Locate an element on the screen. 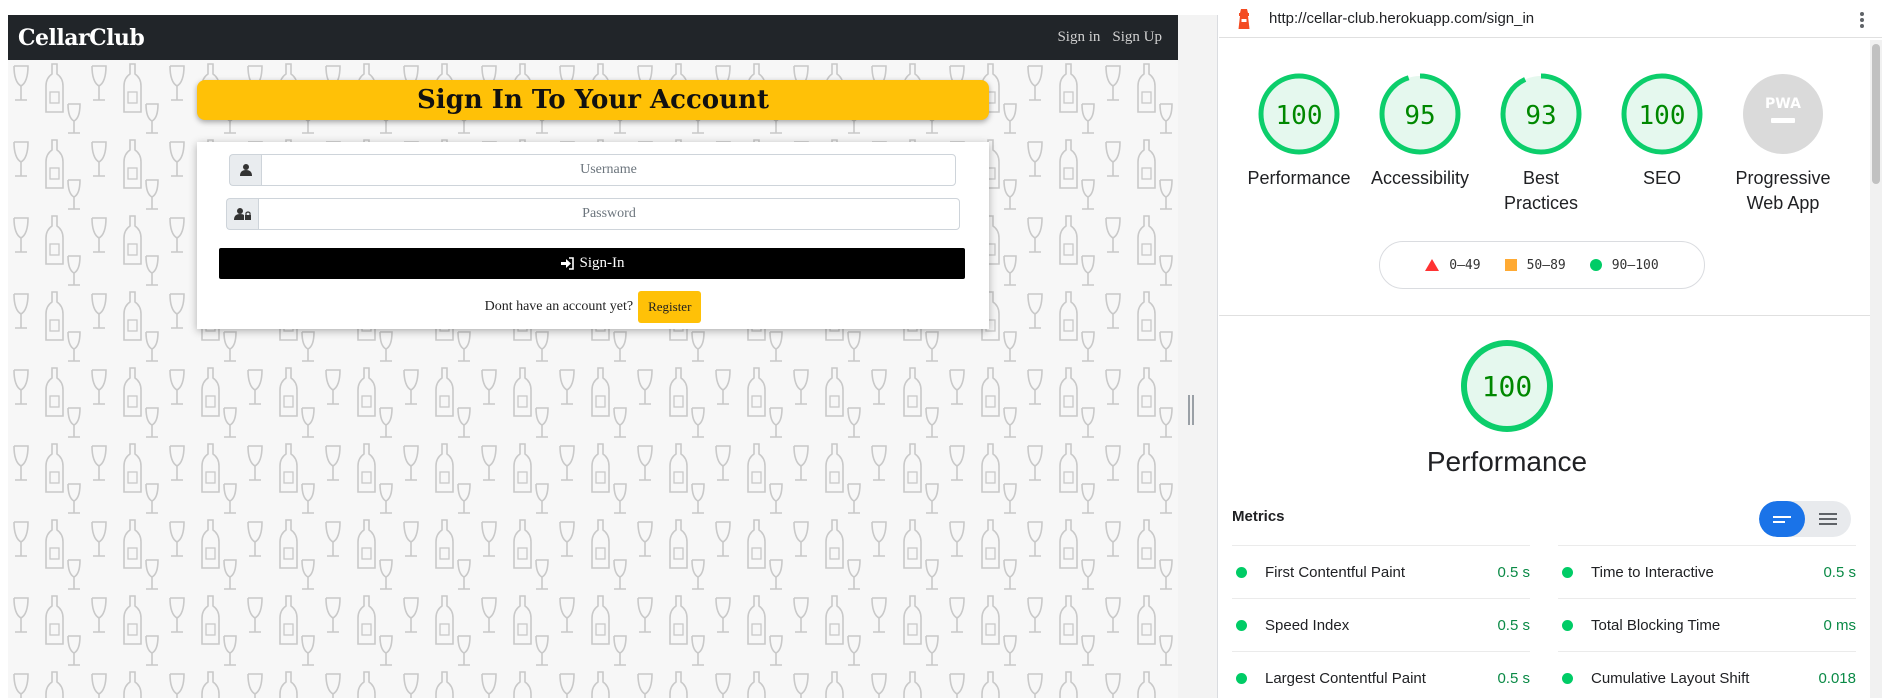  list-compact-icon is located at coordinates (1782, 519).